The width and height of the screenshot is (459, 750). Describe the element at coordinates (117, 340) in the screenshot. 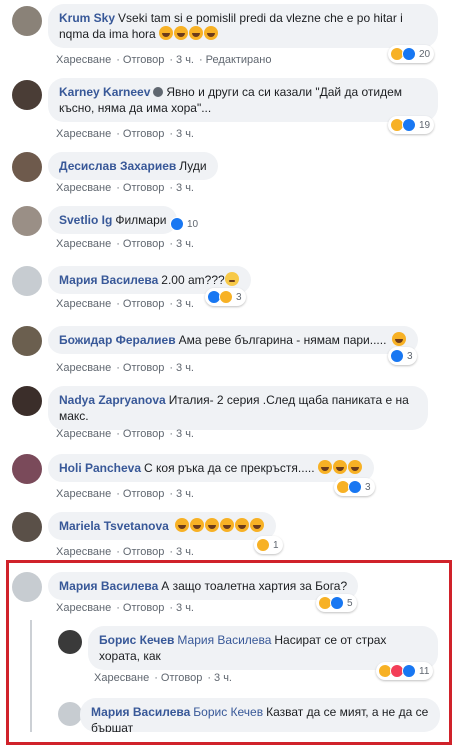

I see `comment-author: Божидар Фералиев` at that location.